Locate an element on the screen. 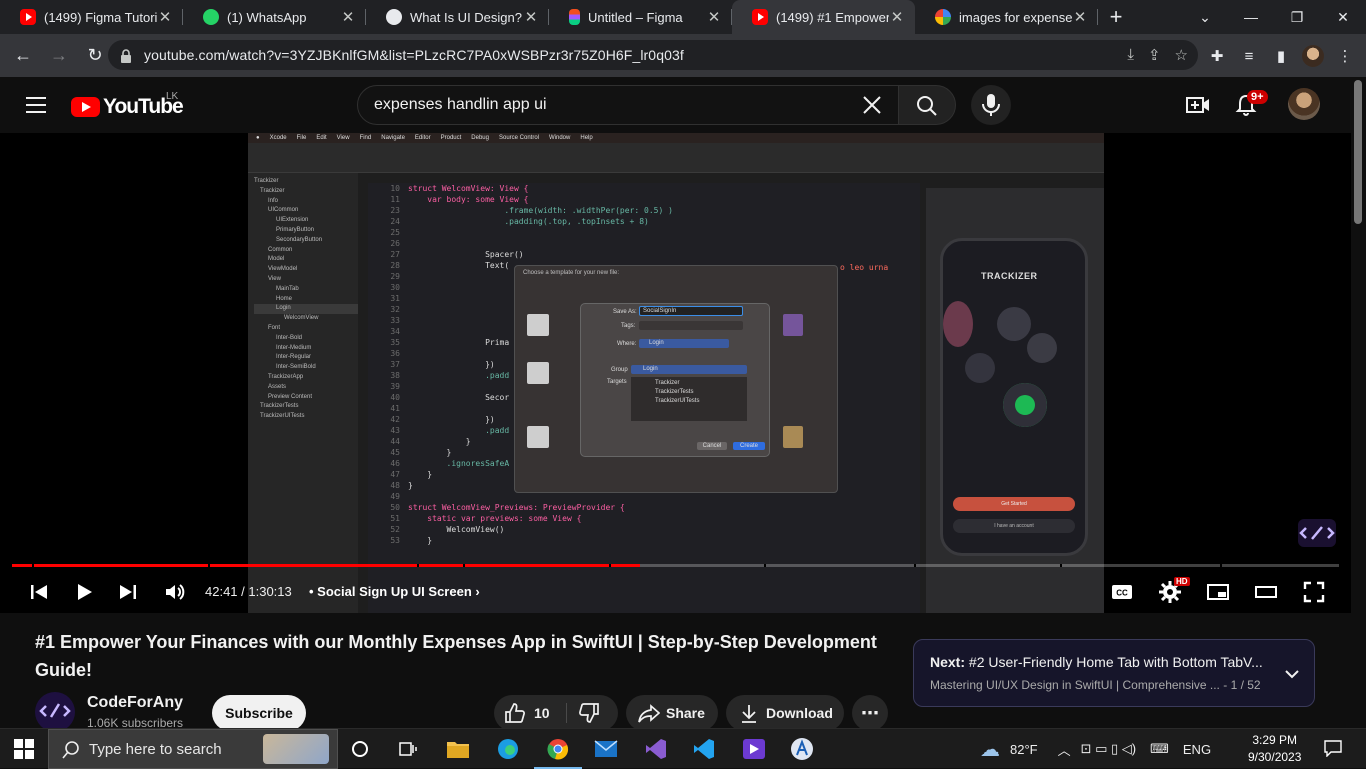 This screenshot has height=769, width=1366. edge-browser-icon is located at coordinates (508, 749).